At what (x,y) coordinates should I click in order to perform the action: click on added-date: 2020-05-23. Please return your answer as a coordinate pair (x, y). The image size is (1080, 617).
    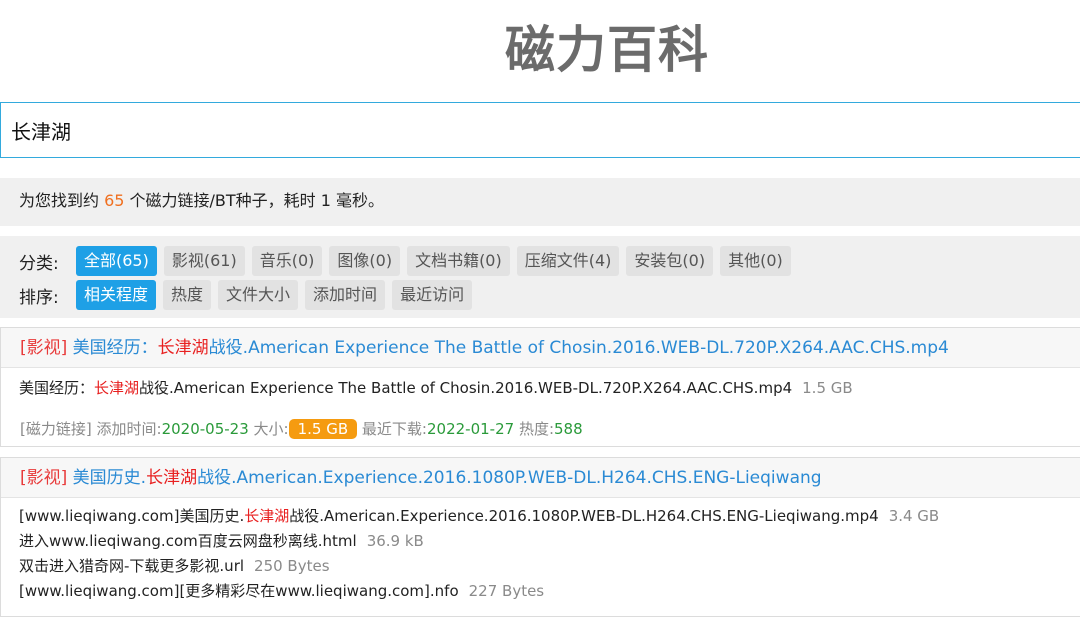
    Looking at the image, I should click on (205, 429).